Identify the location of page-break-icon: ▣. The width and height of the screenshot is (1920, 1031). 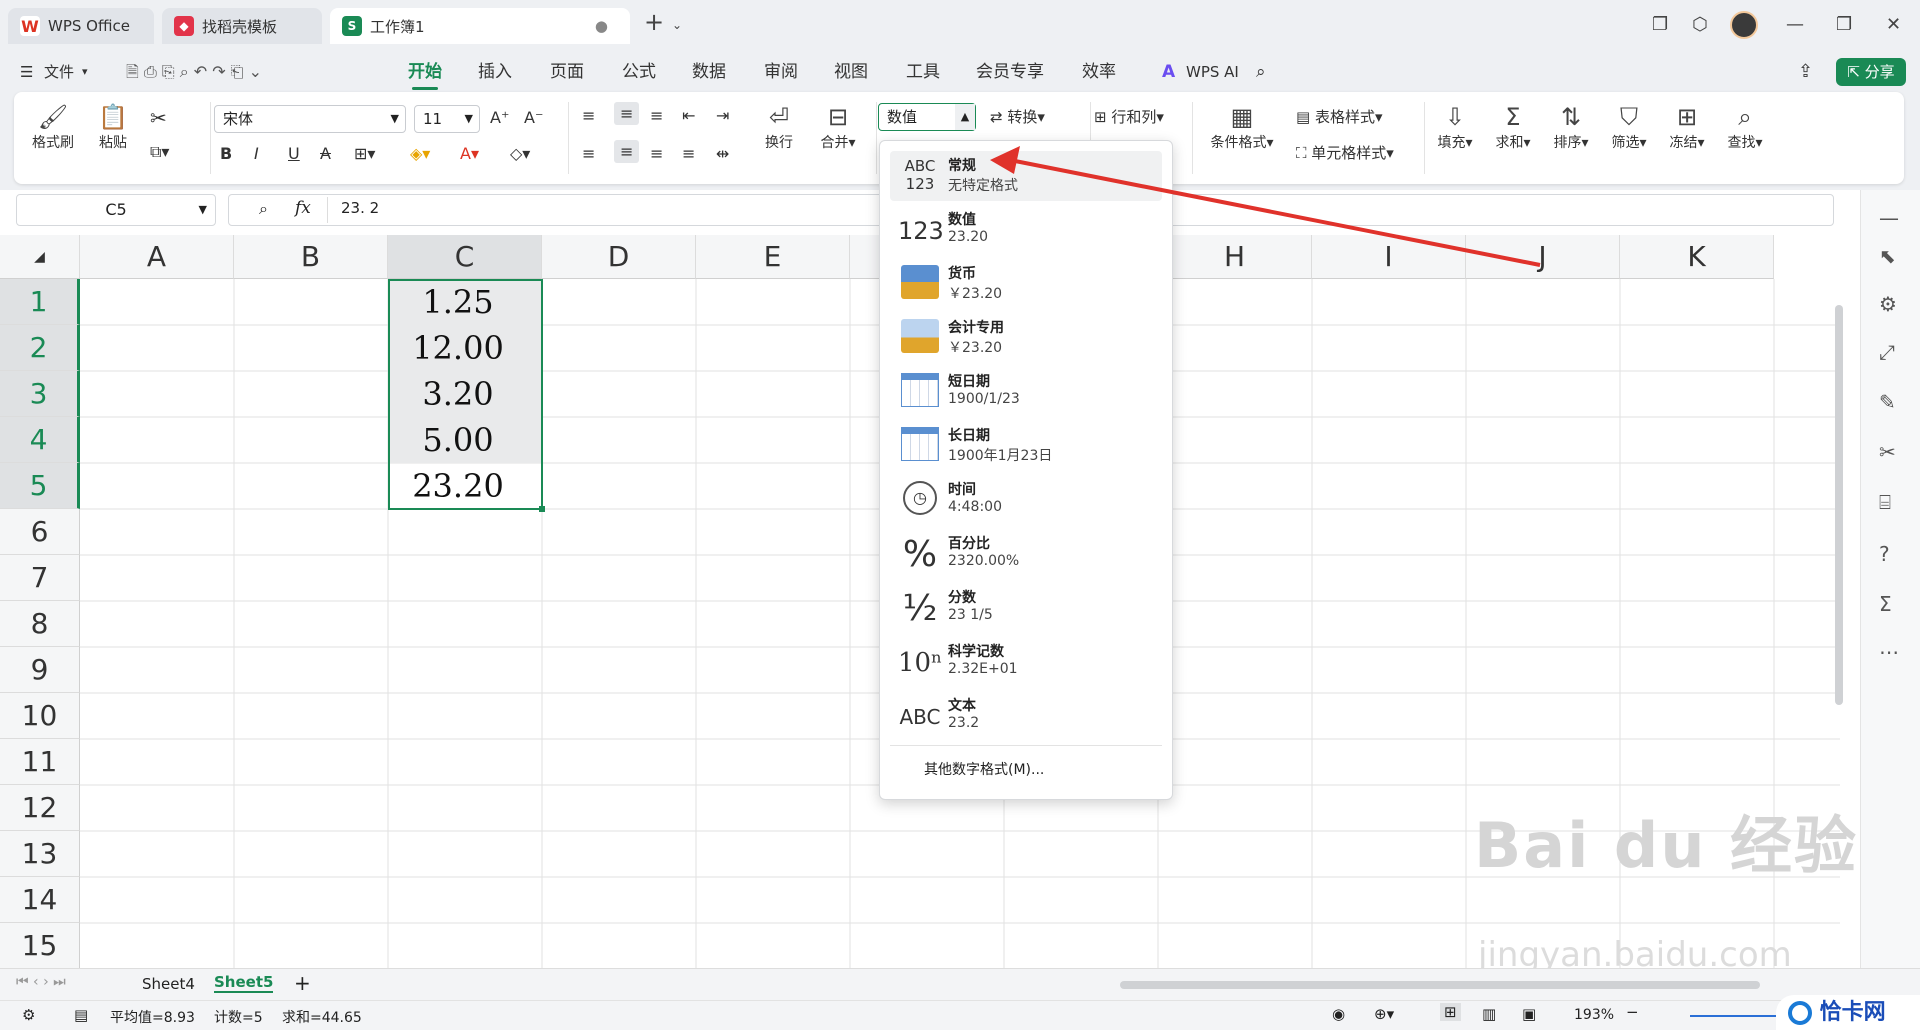
(1529, 1014).